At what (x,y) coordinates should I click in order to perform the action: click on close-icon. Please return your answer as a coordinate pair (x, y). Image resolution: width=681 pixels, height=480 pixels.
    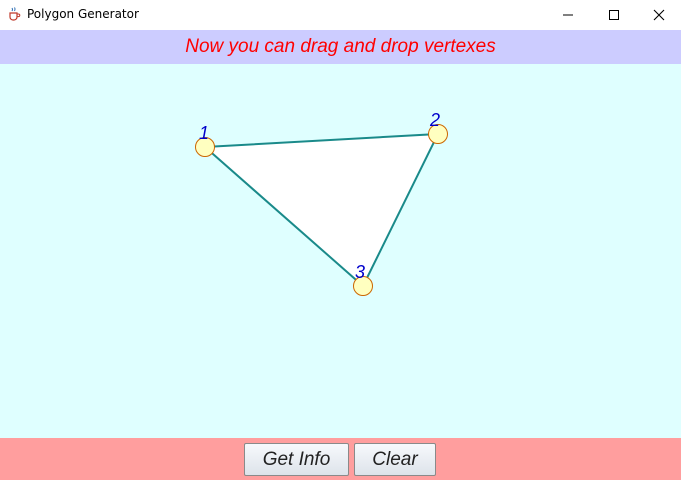
    Looking at the image, I should click on (659, 15).